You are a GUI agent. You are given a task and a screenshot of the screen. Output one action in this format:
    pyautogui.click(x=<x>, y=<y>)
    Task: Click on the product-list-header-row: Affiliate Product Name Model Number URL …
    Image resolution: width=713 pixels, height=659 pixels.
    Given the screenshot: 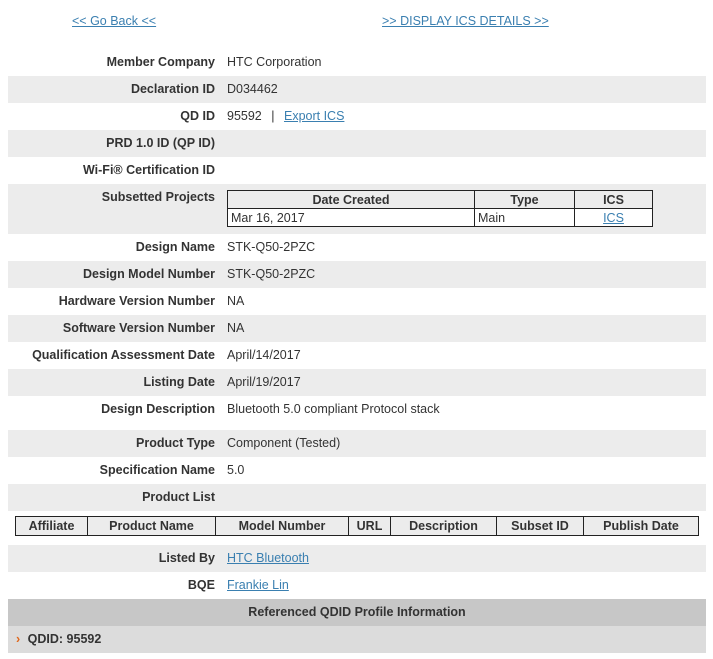 What is the action you would take?
    pyautogui.click(x=357, y=526)
    